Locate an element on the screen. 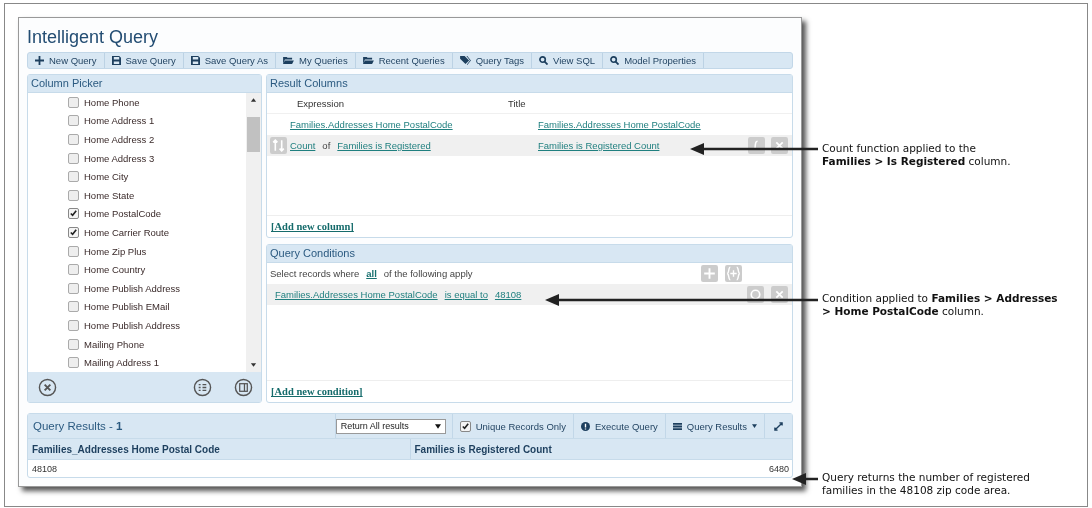  column-header: Families is Registered Count is located at coordinates (600, 449).